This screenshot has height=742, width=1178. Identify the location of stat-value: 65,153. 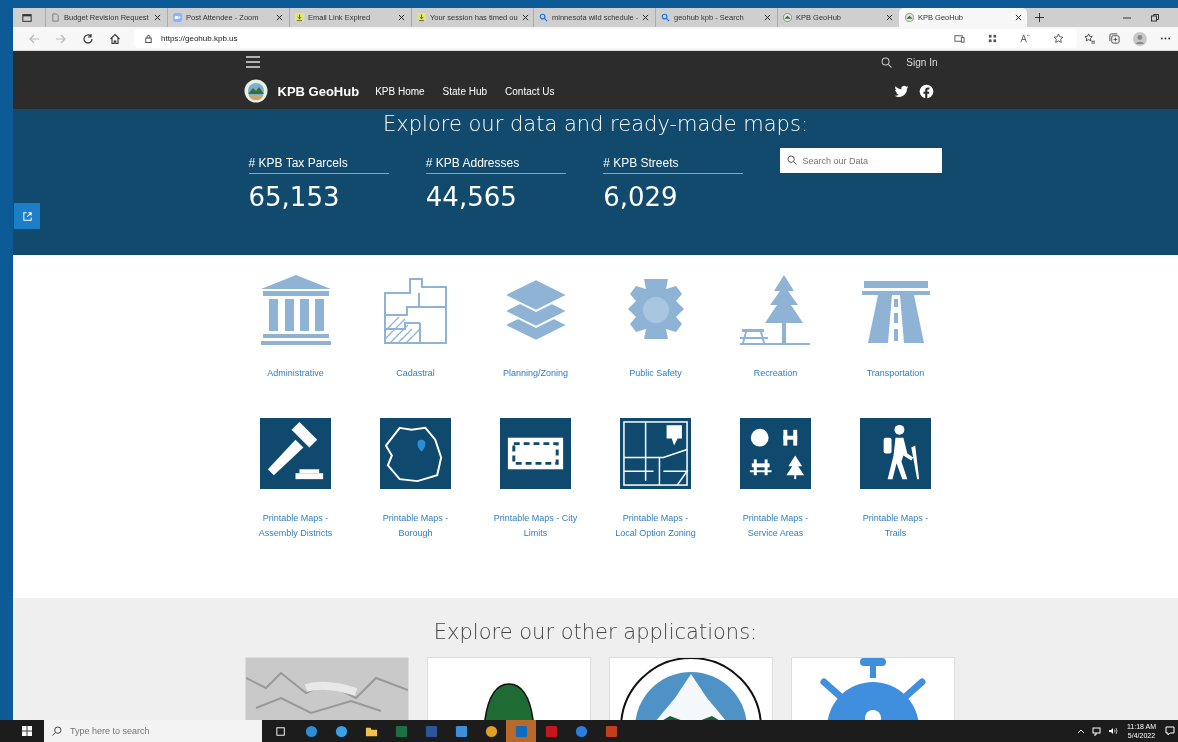
(294, 197).